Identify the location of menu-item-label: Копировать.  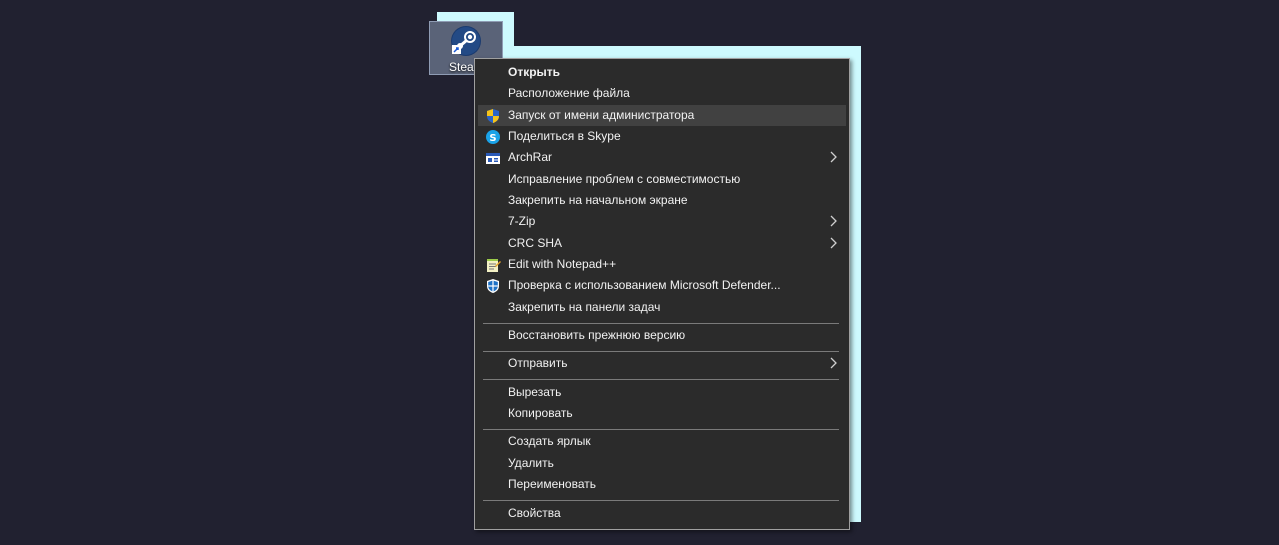
(540, 413).